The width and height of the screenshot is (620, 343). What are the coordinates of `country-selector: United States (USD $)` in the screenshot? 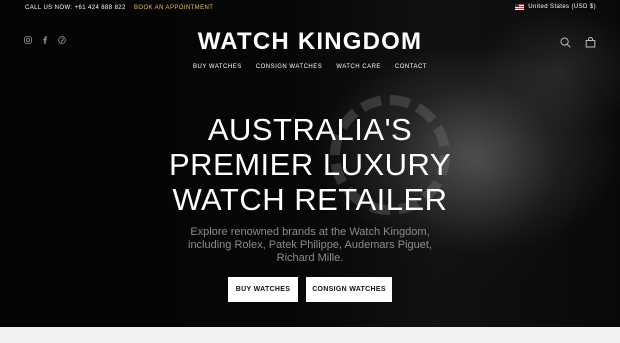 It's located at (555, 7).